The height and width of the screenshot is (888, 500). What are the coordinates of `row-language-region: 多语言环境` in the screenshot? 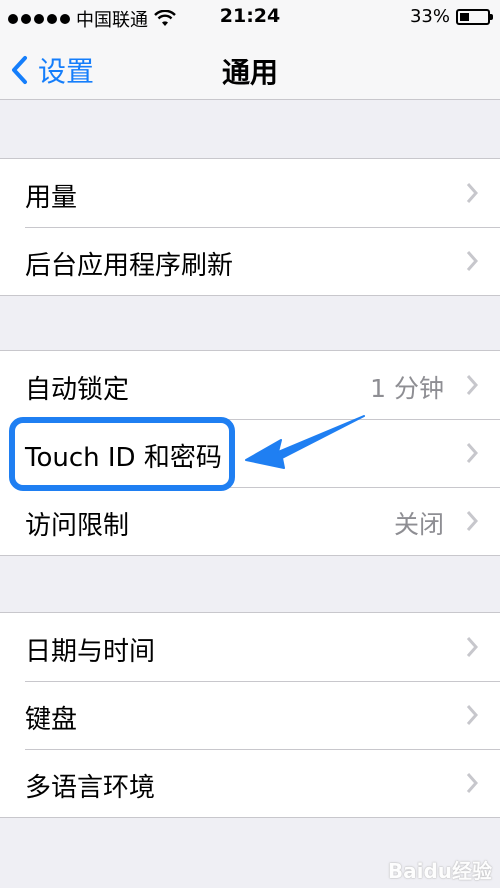 It's located at (250, 783).